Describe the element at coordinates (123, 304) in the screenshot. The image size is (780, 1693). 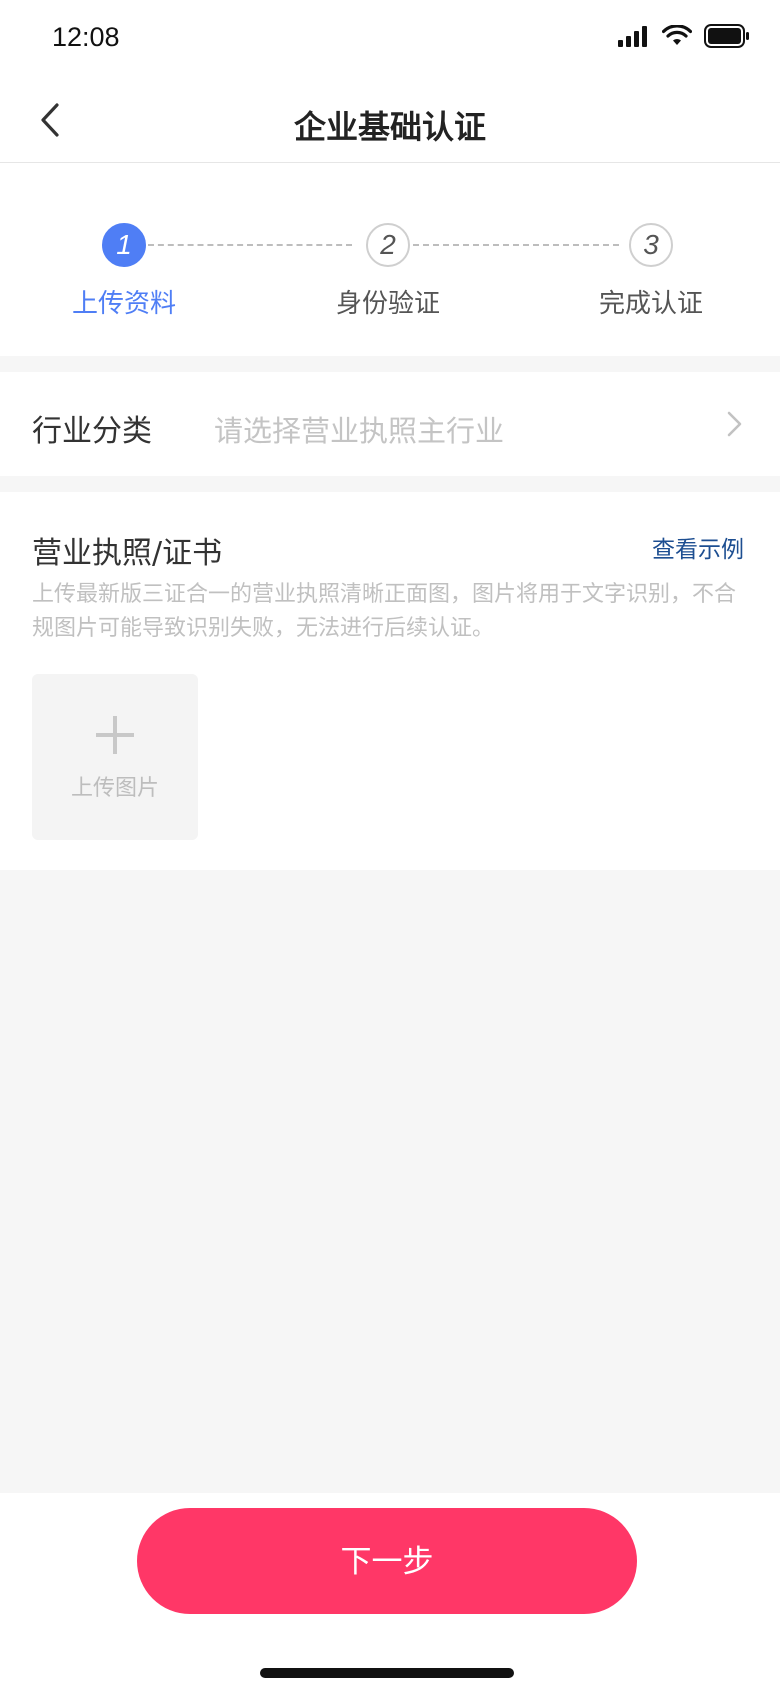
I see `step-label: 上传资料` at that location.